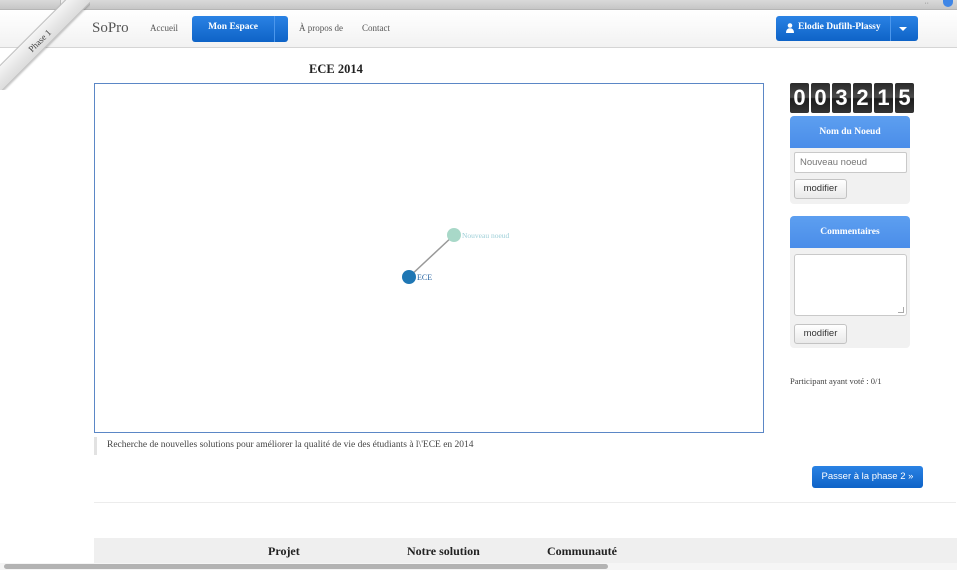 This screenshot has width=957, height=570. What do you see at coordinates (890, 28) in the screenshot?
I see `user-menu-divider` at bounding box center [890, 28].